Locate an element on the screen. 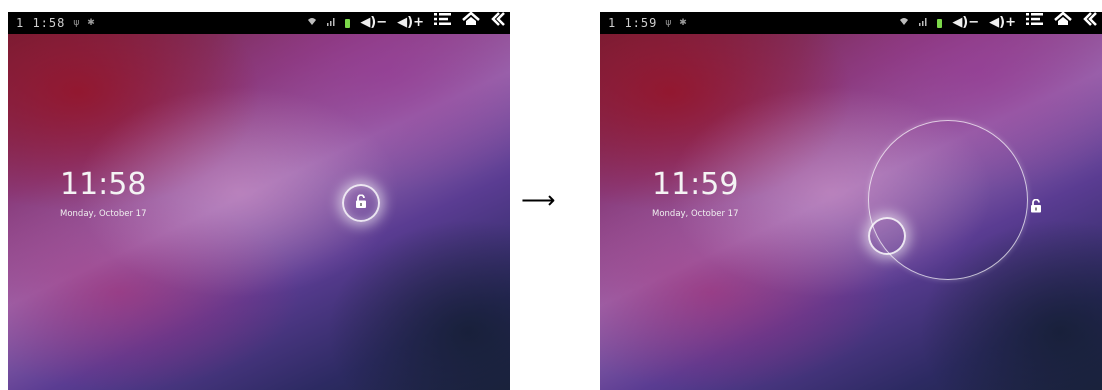  transition-arrow: ⟶ is located at coordinates (538, 200).